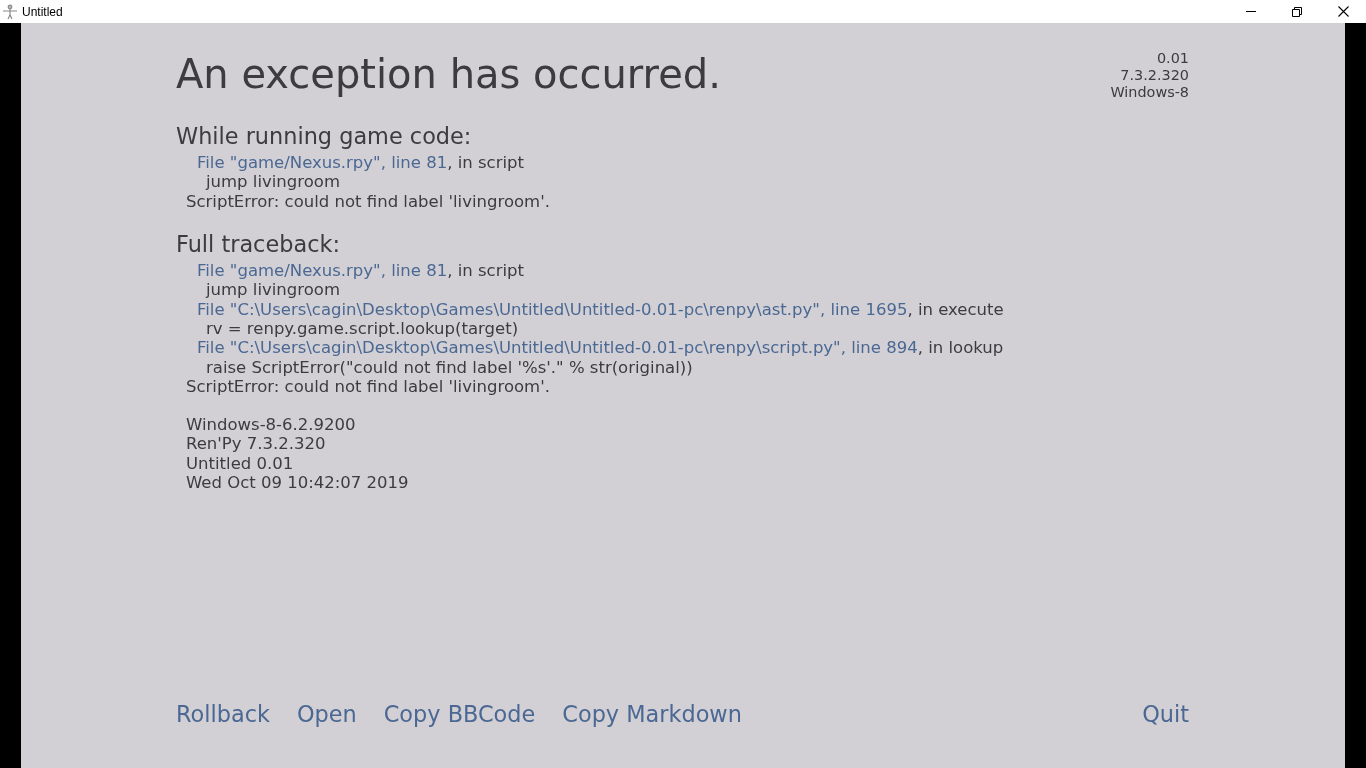  Describe the element at coordinates (1343, 11) in the screenshot. I see `close-icon` at that location.